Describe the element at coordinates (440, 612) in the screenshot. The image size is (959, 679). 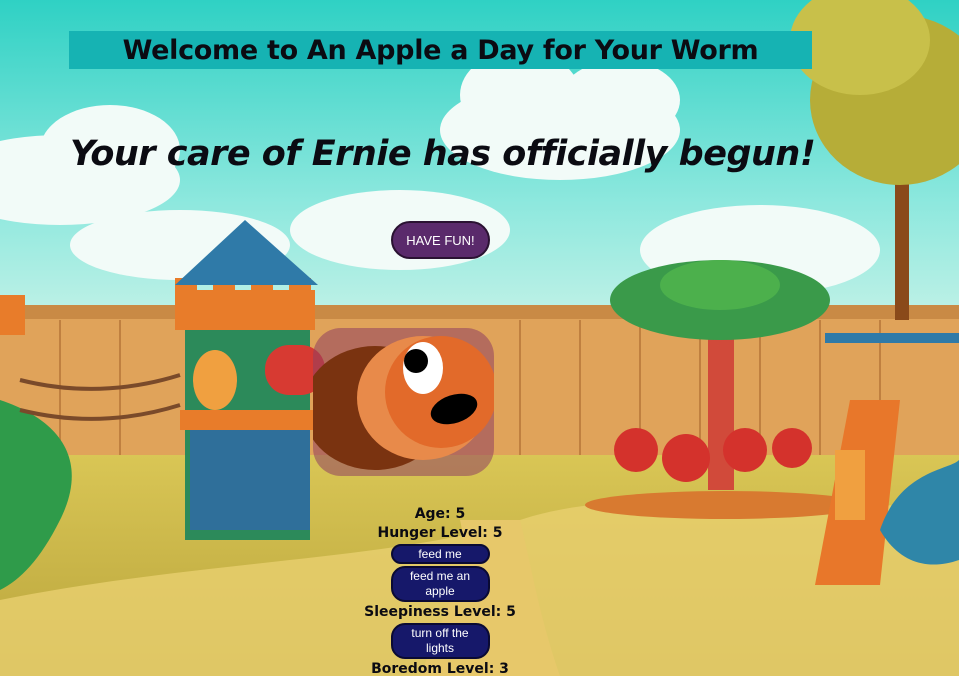
I see `sleepiness-stat: Sleepiness Level: 5` at that location.